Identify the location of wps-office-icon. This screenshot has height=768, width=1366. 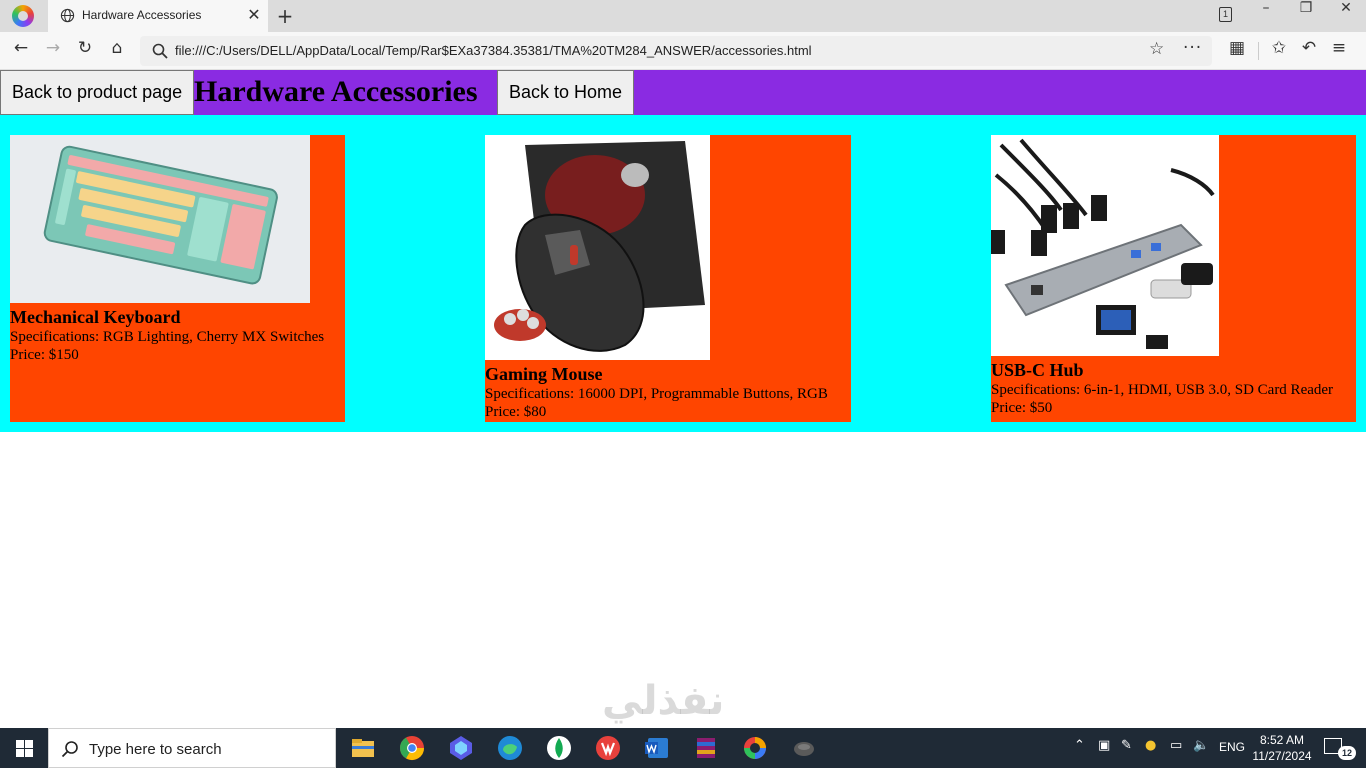
(608, 748).